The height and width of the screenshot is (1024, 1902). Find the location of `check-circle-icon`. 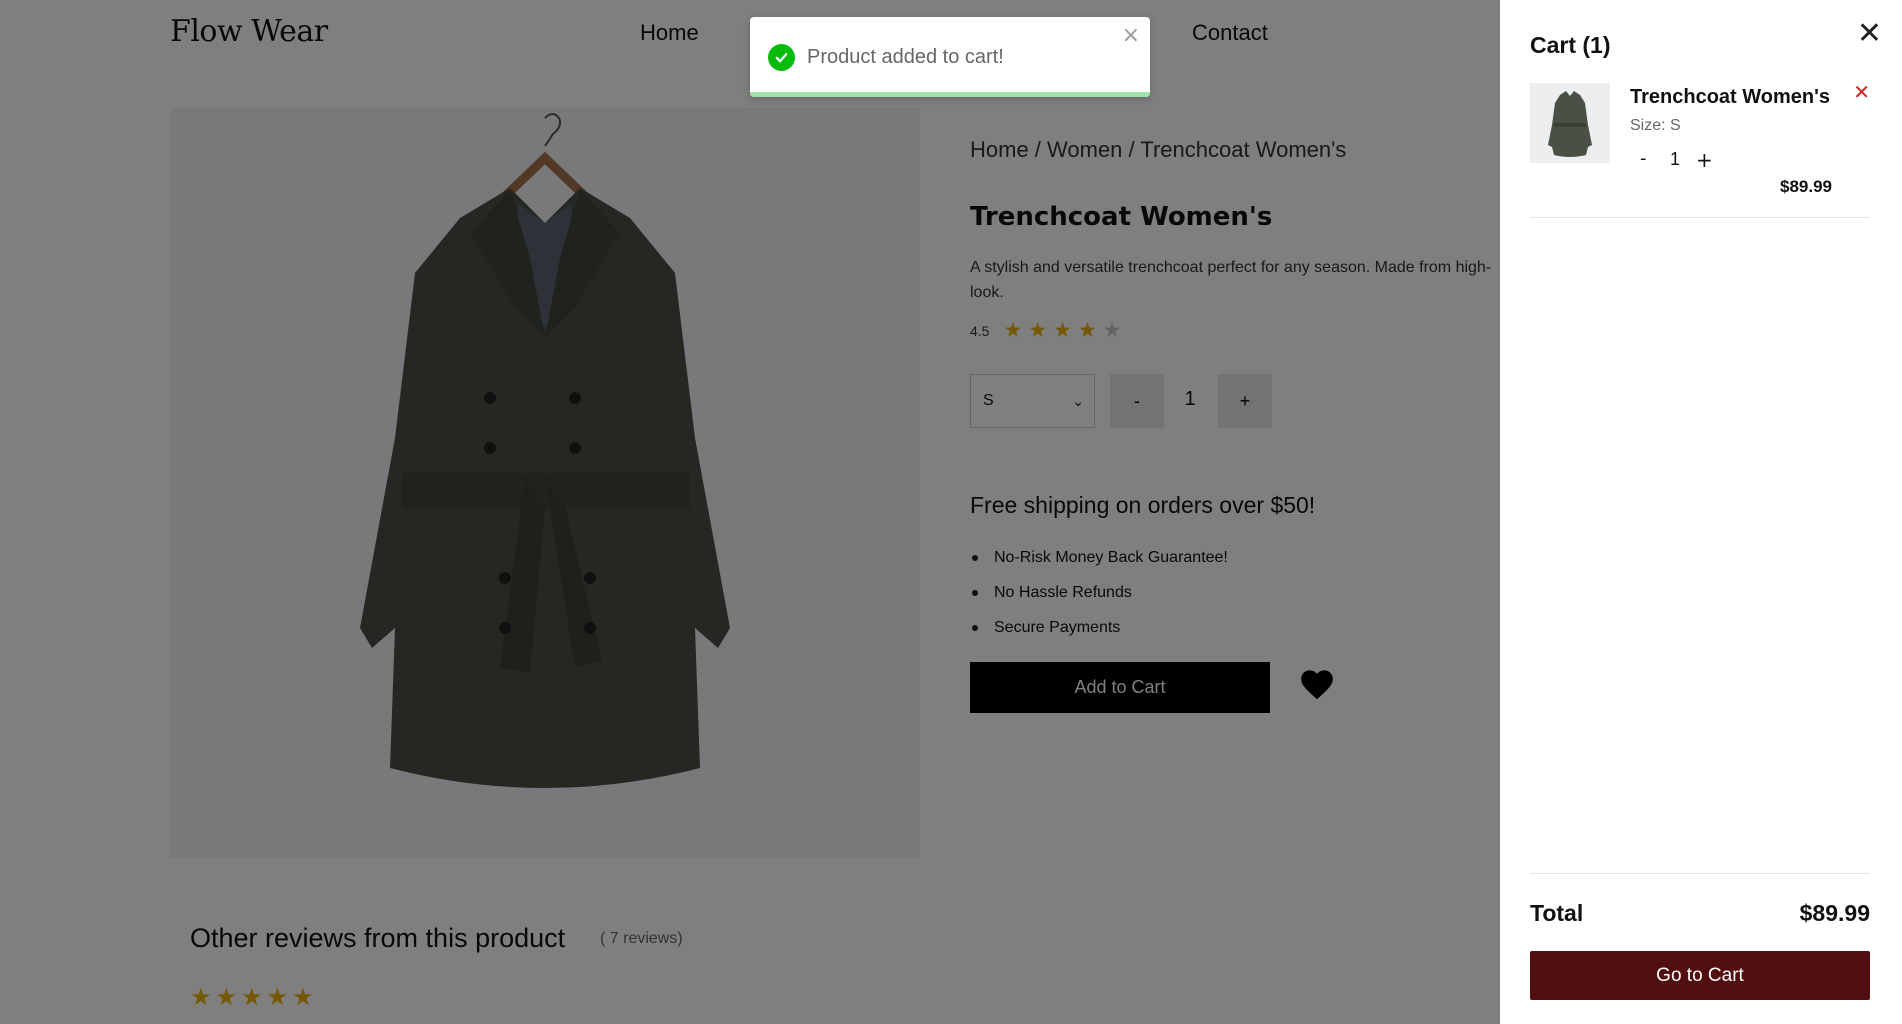

check-circle-icon is located at coordinates (781, 57).